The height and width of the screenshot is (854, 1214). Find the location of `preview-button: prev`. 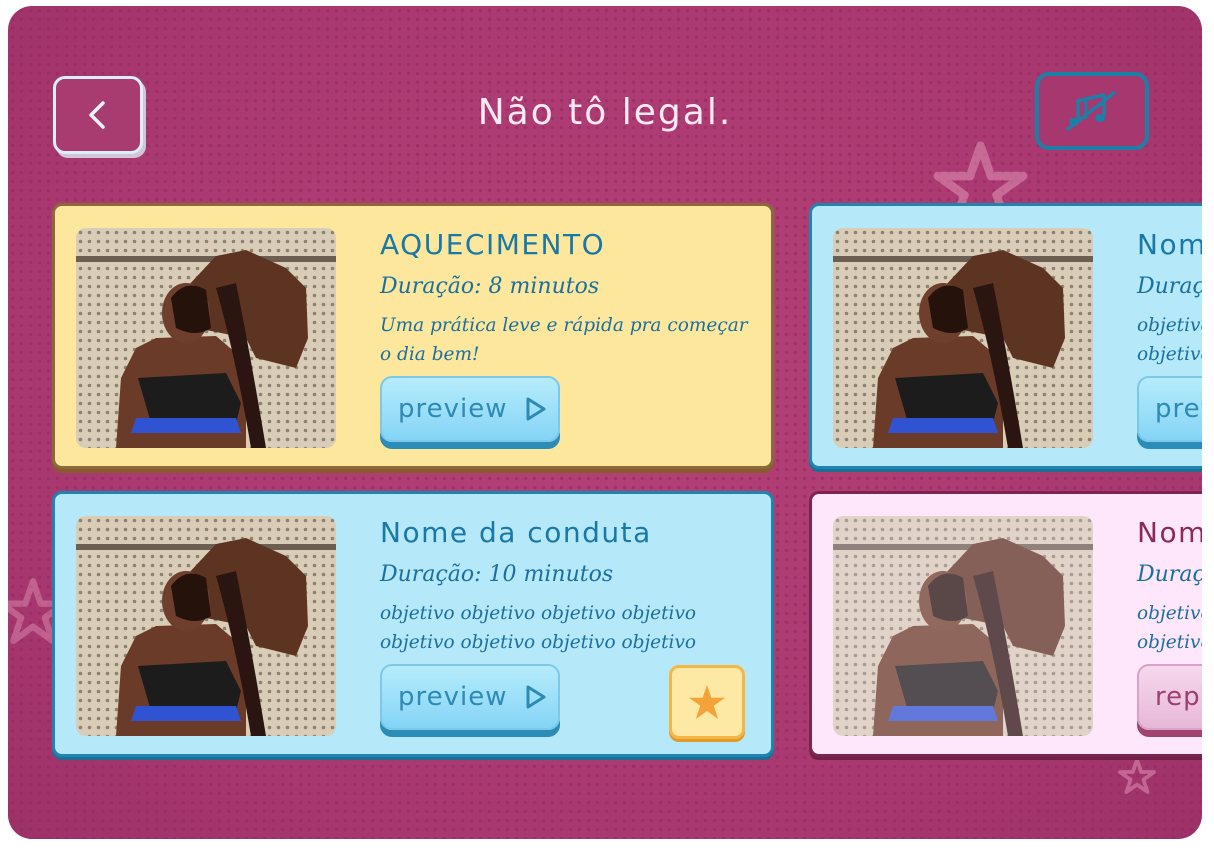

preview-button: prev is located at coordinates (1169, 409).